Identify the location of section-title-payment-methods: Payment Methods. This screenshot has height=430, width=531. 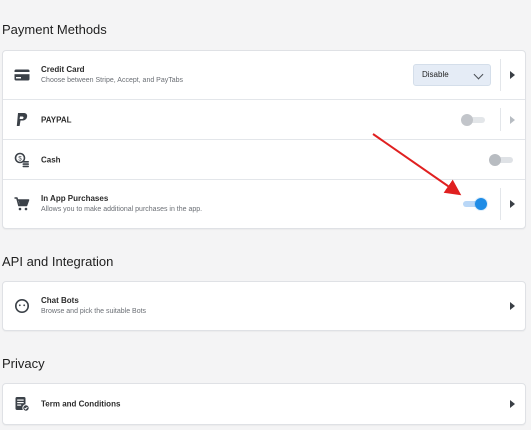
(54, 29).